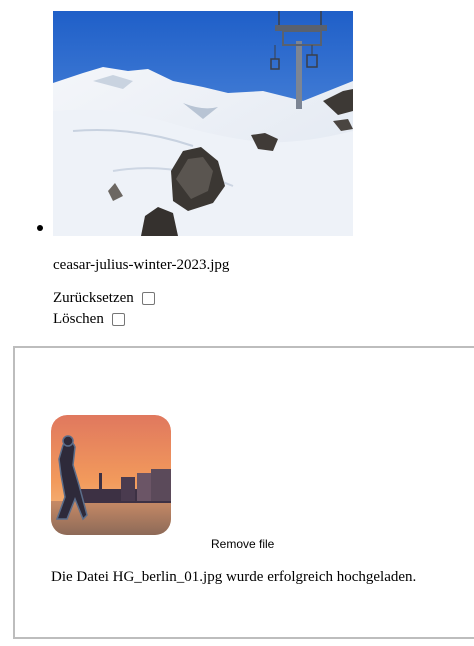 Image resolution: width=474 pixels, height=646 pixels. Describe the element at coordinates (148, 298) in the screenshot. I see `reset-checkbox` at that location.